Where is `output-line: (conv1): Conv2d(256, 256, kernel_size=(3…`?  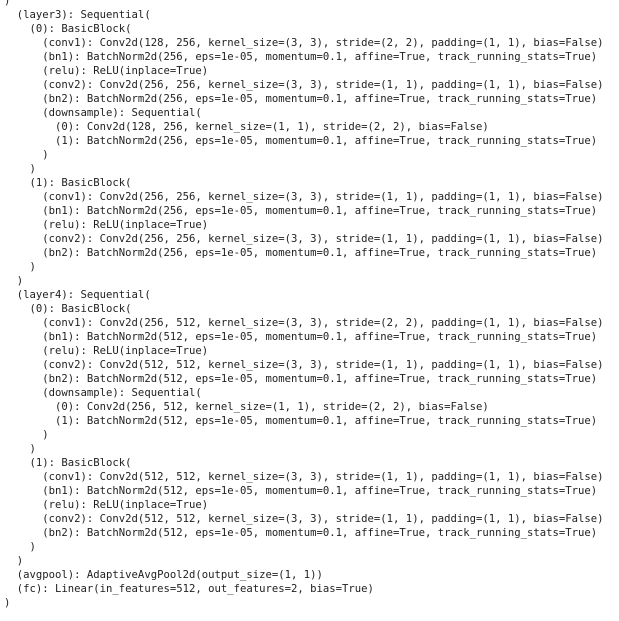
output-line: (conv1): Conv2d(256, 256, kernel_size=(3… is located at coordinates (304, 197).